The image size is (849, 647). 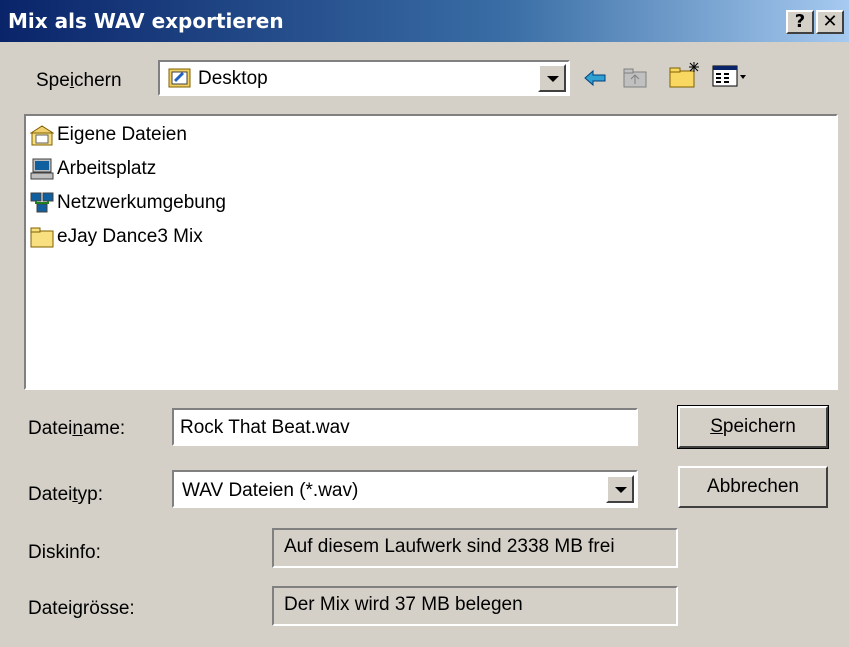 What do you see at coordinates (475, 606) in the screenshot?
I see `filesize-value: Der Mix wird 37 MB belegen` at bounding box center [475, 606].